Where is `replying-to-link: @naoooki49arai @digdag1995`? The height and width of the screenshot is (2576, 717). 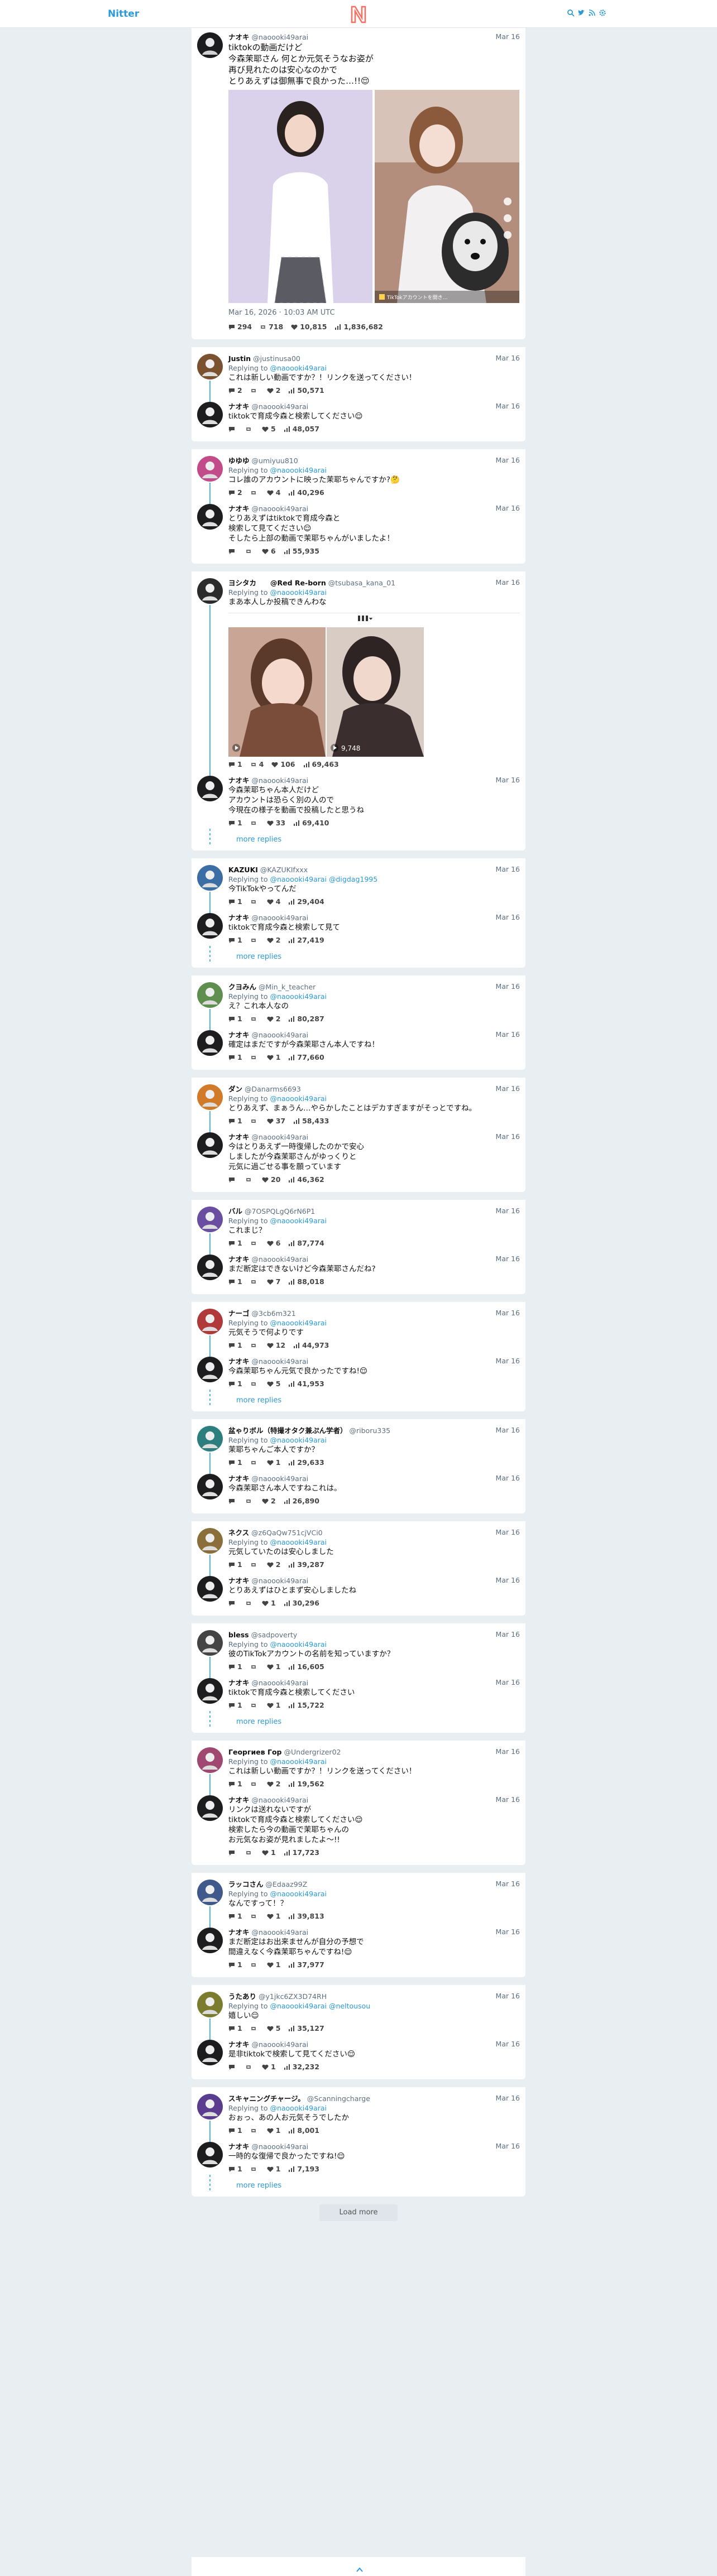 replying-to-link: @naoooki49arai @digdag1995 is located at coordinates (324, 879).